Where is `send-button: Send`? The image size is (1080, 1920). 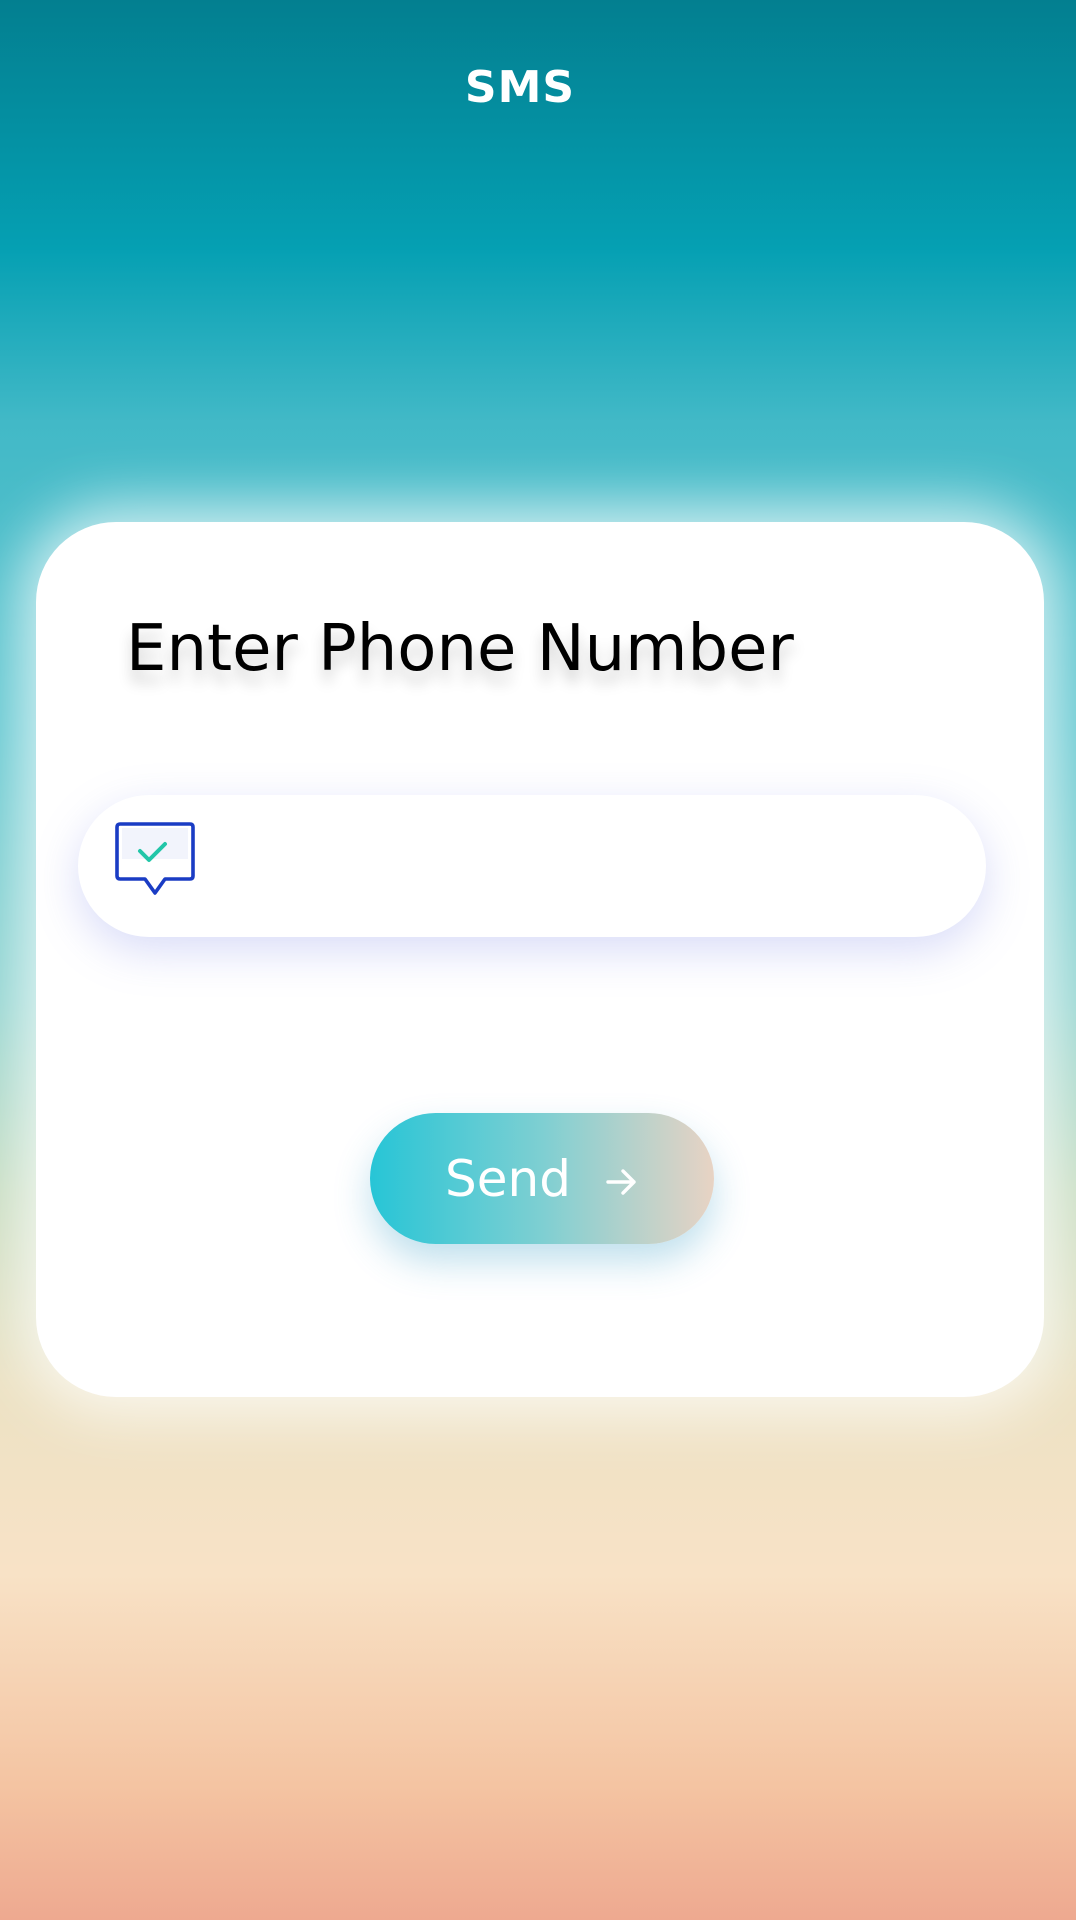
send-button: Send is located at coordinates (542, 1178).